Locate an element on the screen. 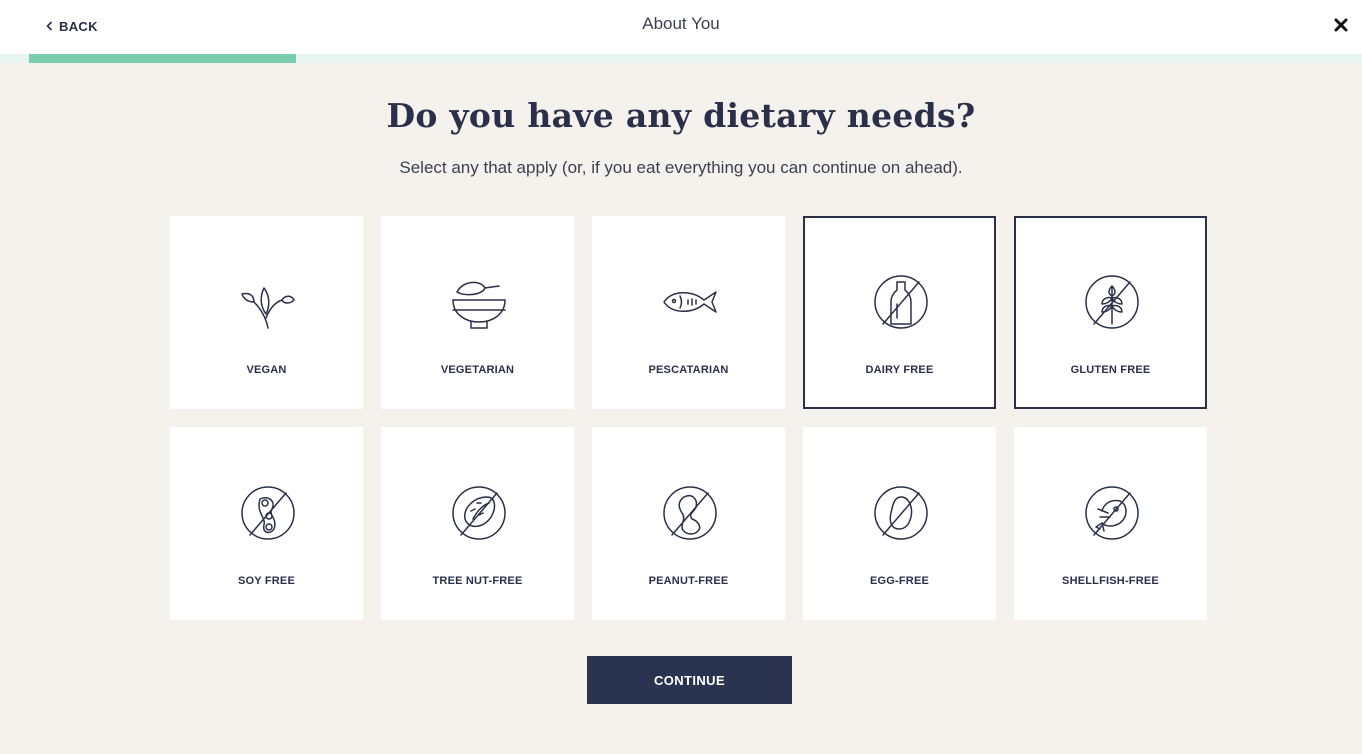  option-label: SHELLFISH-FREE is located at coordinates (1110, 581).